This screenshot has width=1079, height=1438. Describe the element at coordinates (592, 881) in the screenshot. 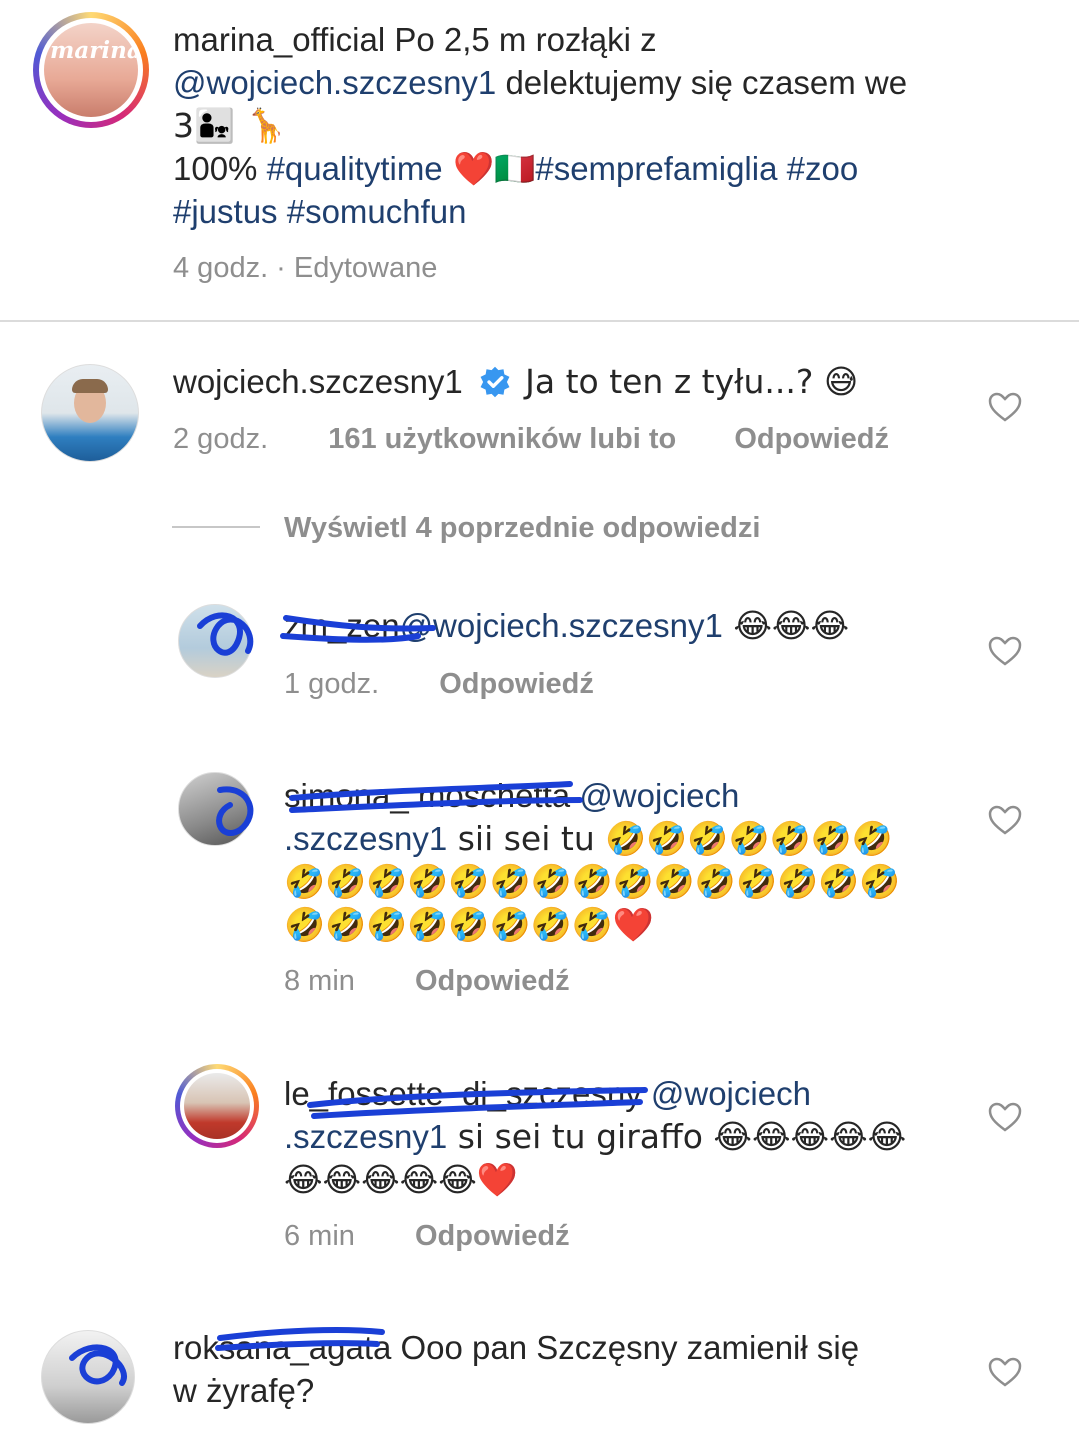

I see `reply-text: 🤣🤣🤣🤣🤣🤣🤣🤣🤣🤣🤣🤣🤣🤣🤣` at that location.